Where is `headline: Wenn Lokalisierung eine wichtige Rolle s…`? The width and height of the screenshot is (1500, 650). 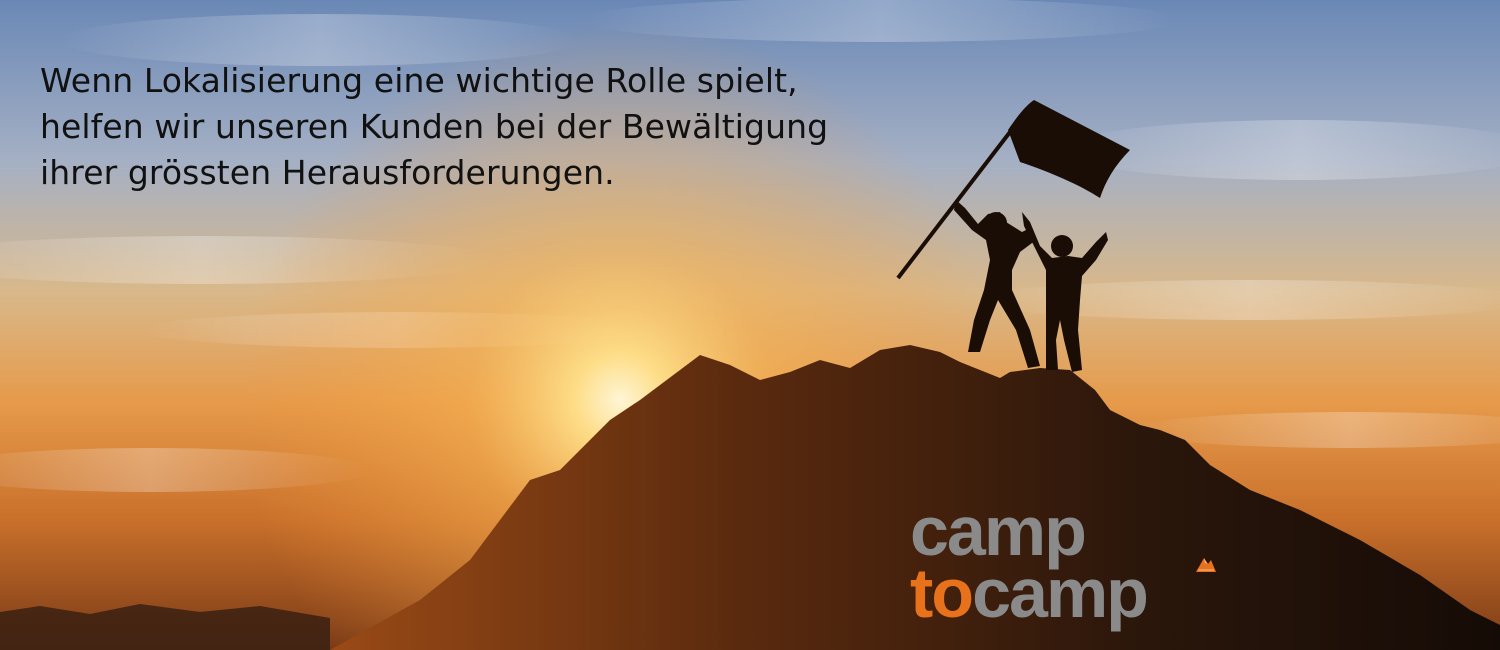
headline: Wenn Lokalisierung eine wichtige Rolle s… is located at coordinates (510, 127).